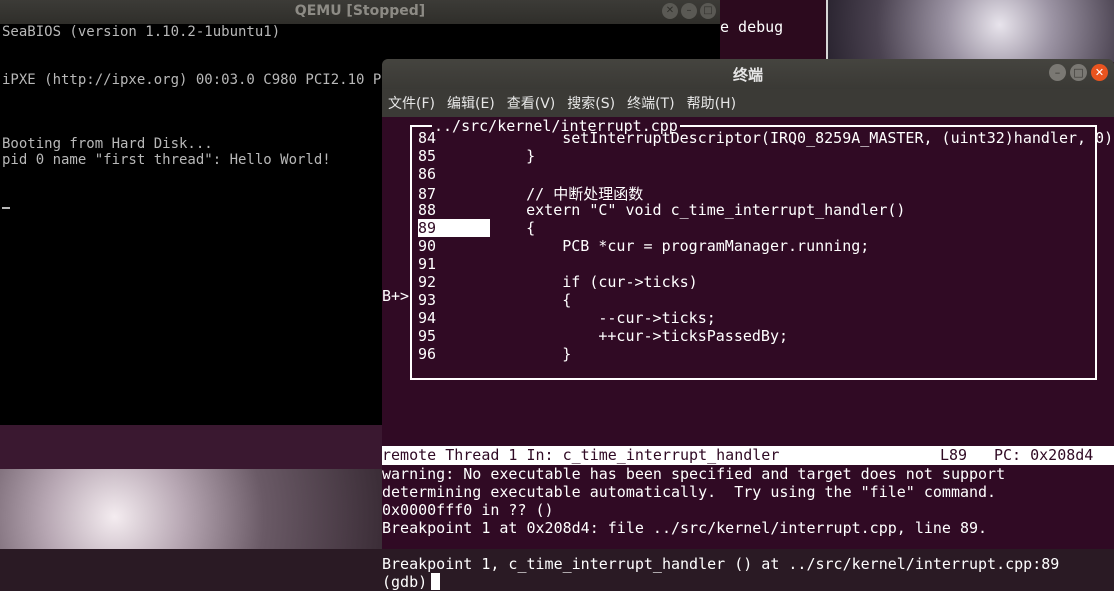  I want to click on breakpoint-marker: B+>, so click(396, 296).